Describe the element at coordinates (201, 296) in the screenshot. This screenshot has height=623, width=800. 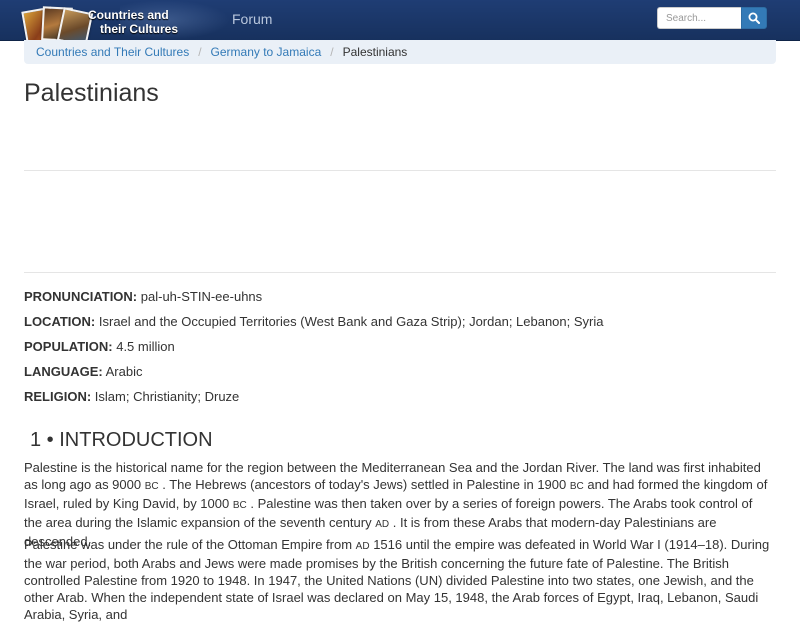
I see `fact-value: pal-uh-STIN-ee-uhns` at that location.